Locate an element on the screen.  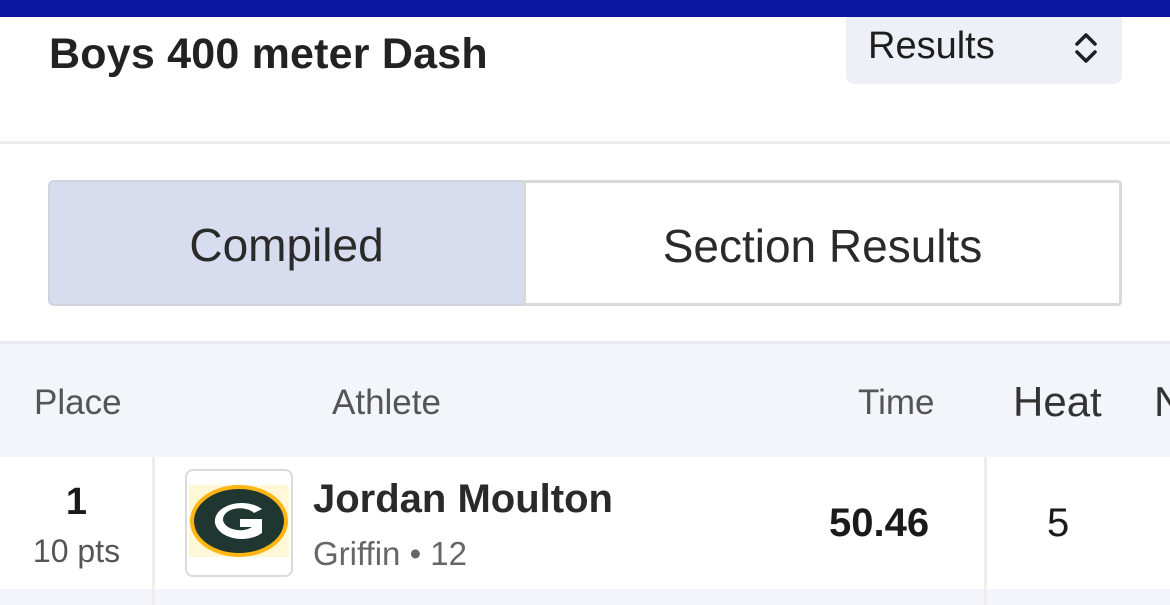
results-view-select: Results is located at coordinates (984, 50).